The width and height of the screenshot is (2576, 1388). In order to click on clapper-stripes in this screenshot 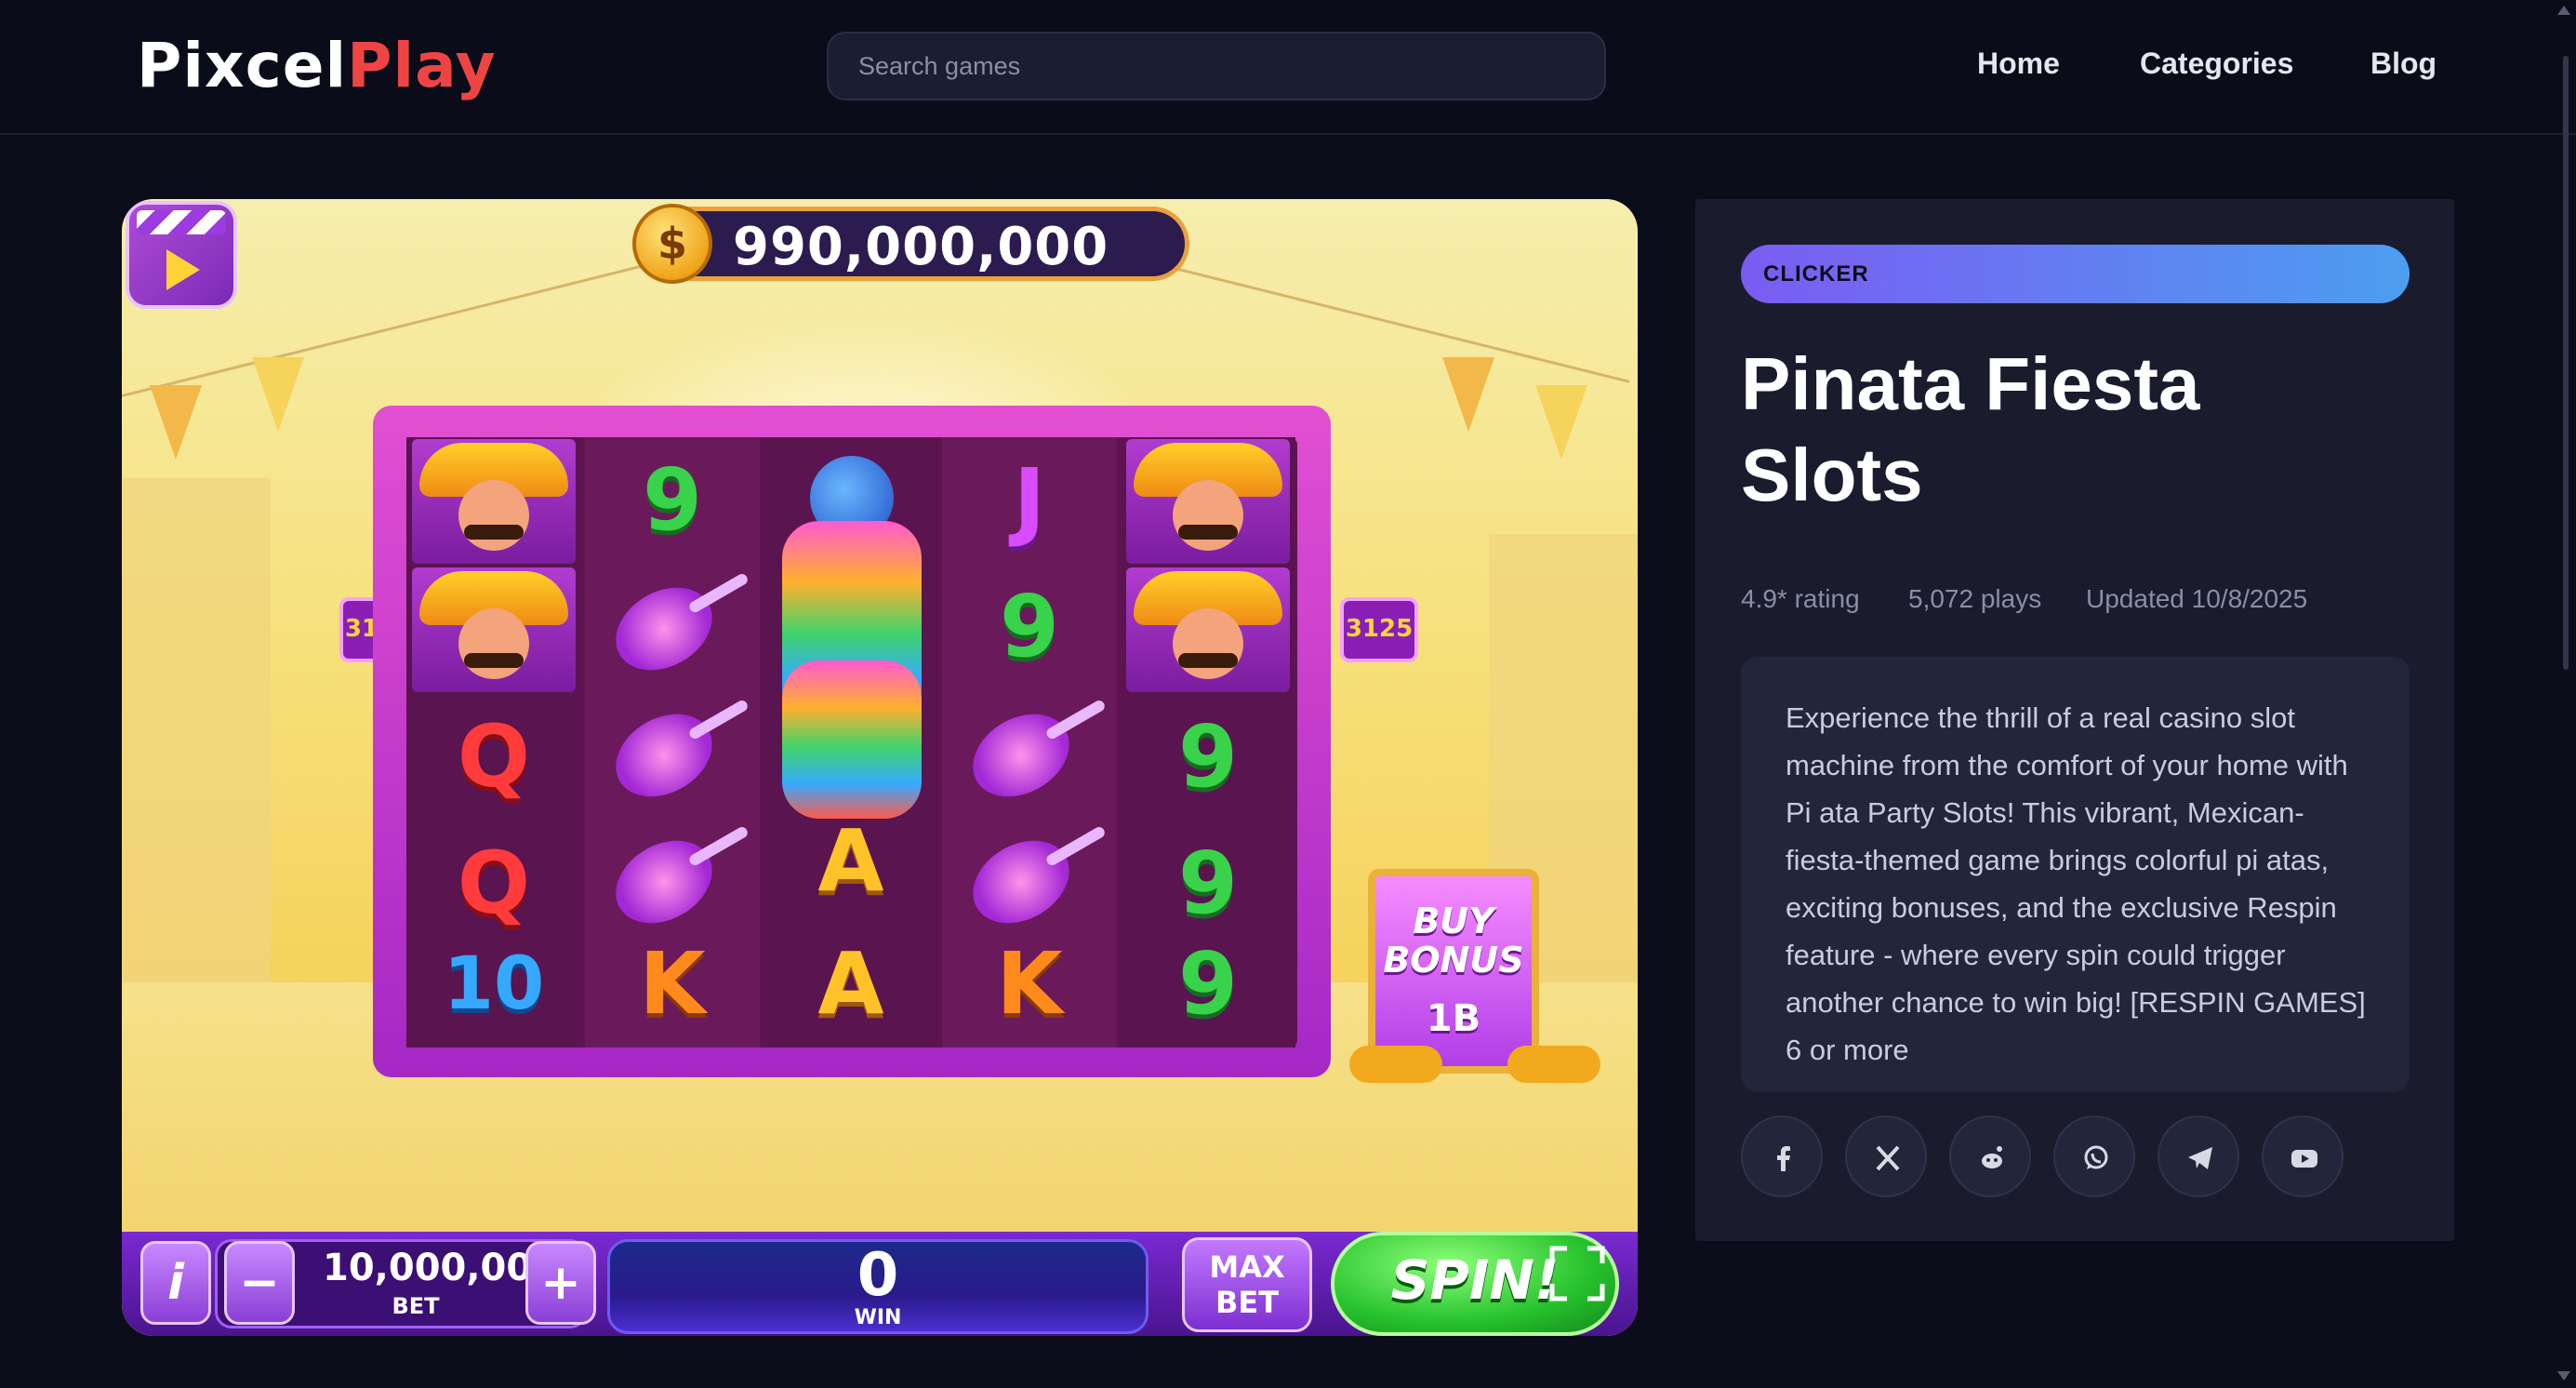, I will do `click(181, 222)`.